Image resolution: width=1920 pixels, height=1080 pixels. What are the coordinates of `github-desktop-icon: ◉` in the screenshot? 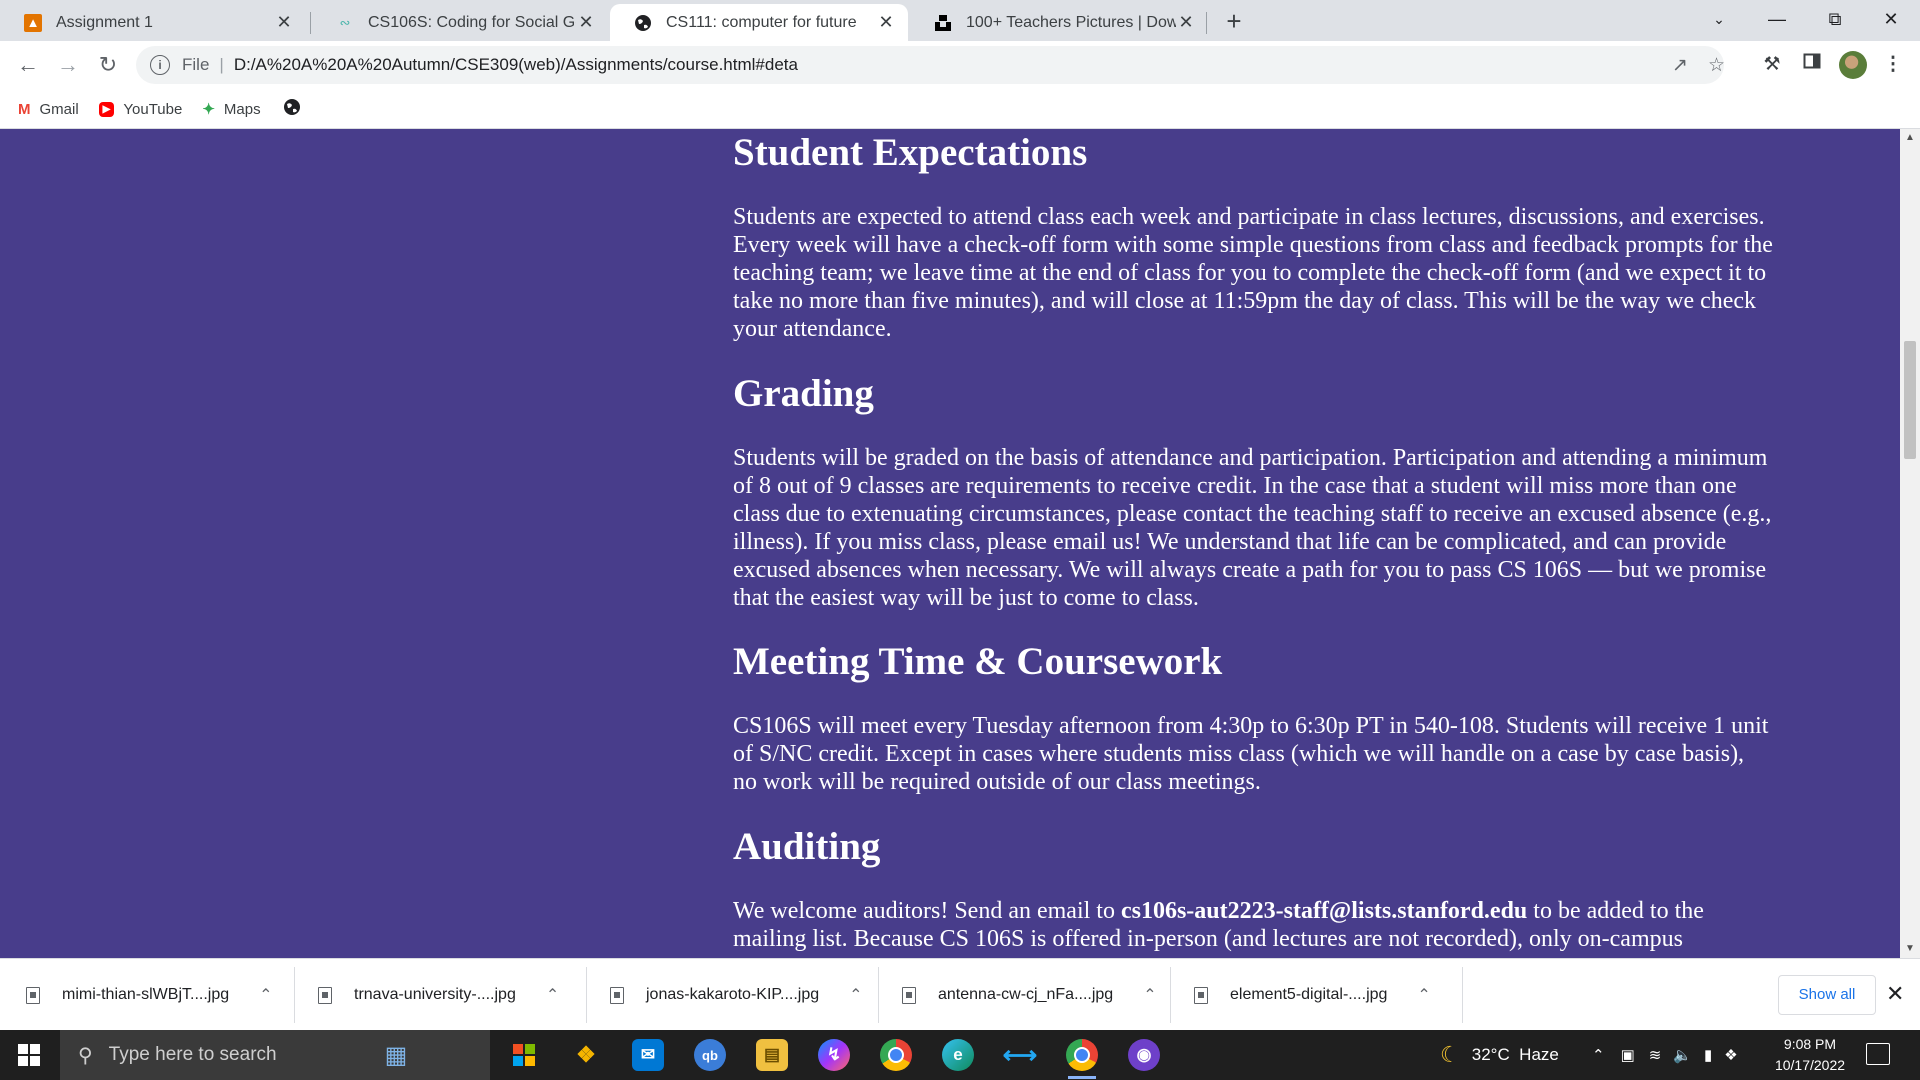 It's located at (1144, 1055).